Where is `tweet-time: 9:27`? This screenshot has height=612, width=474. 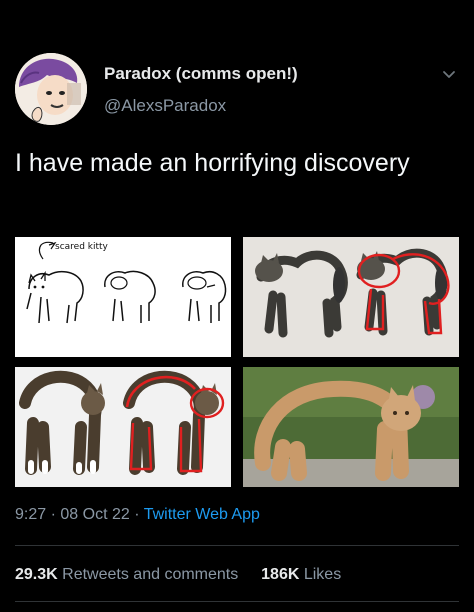 tweet-time: 9:27 is located at coordinates (30, 514).